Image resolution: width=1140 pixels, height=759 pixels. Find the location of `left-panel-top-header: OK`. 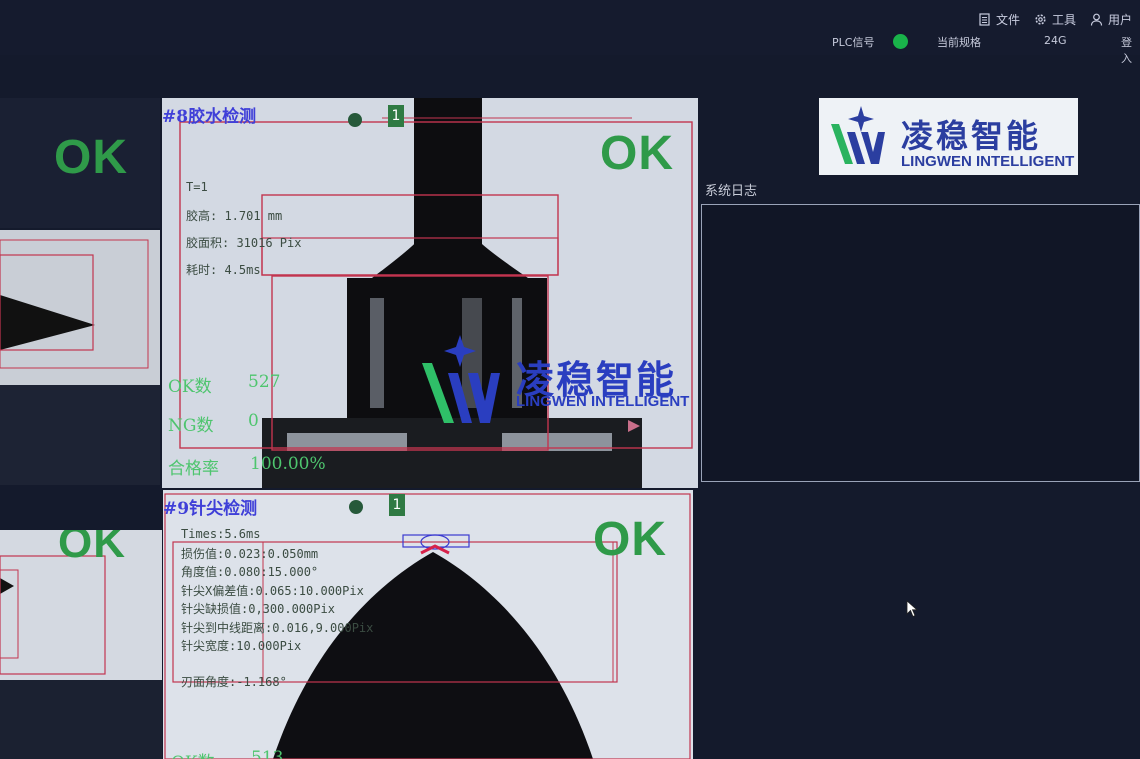

left-panel-top-header: OK is located at coordinates (80, 163).